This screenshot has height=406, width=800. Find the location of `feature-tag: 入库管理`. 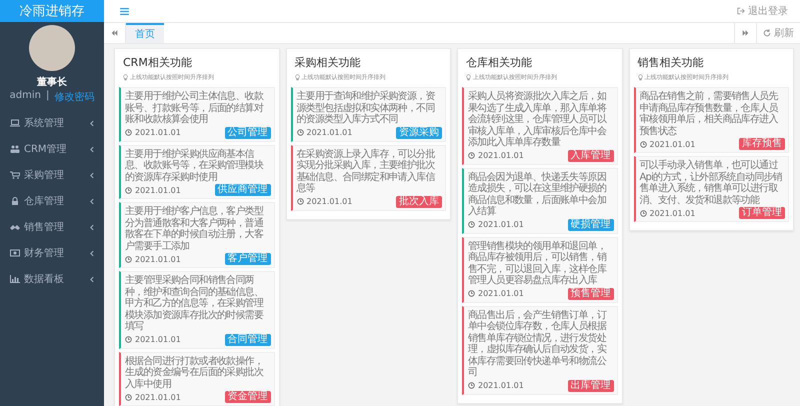

feature-tag: 入库管理 is located at coordinates (591, 156).